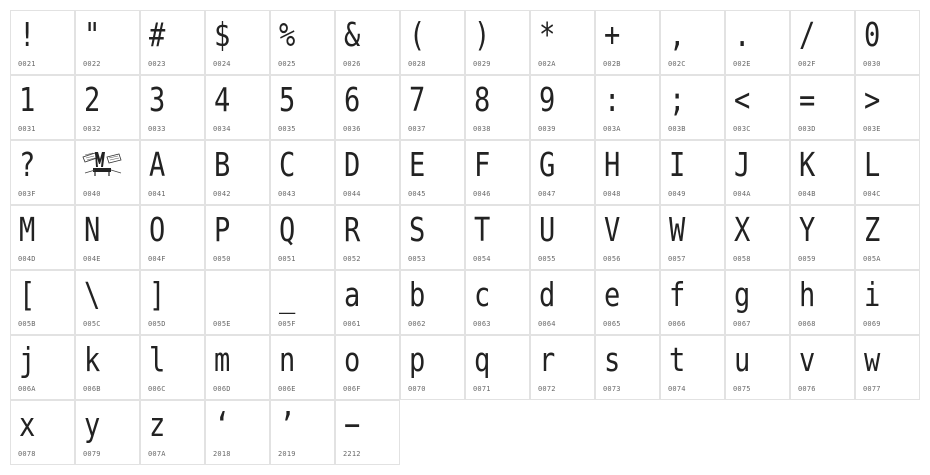 Image resolution: width=930 pixels, height=475 pixels. What do you see at coordinates (872, 99) in the screenshot?
I see `glyph-character: >` at bounding box center [872, 99].